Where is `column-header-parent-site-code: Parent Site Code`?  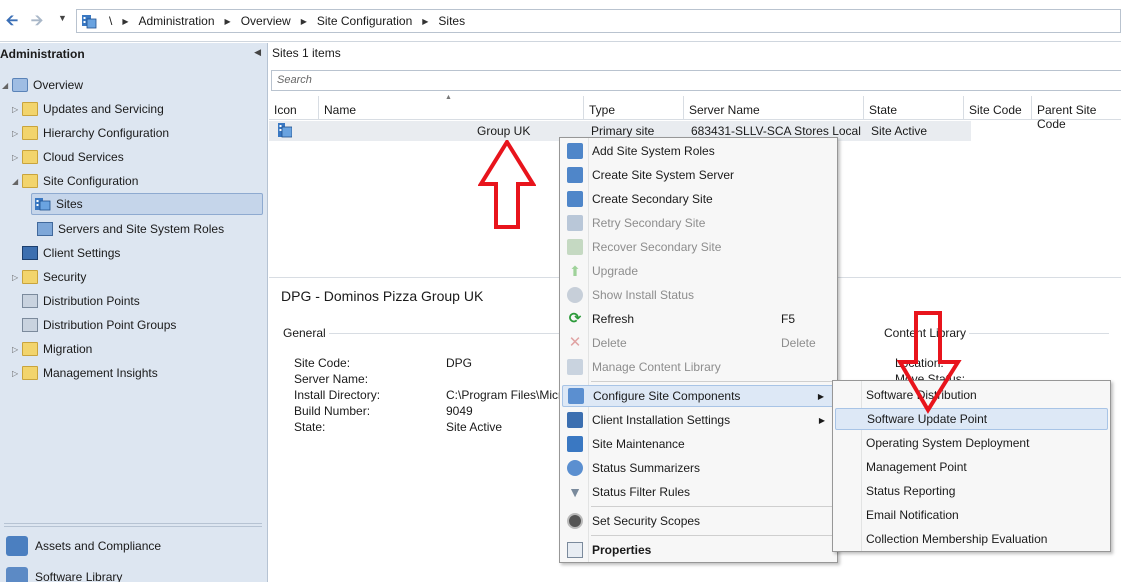 column-header-parent-site-code: Parent Site Code is located at coordinates (1076, 113).